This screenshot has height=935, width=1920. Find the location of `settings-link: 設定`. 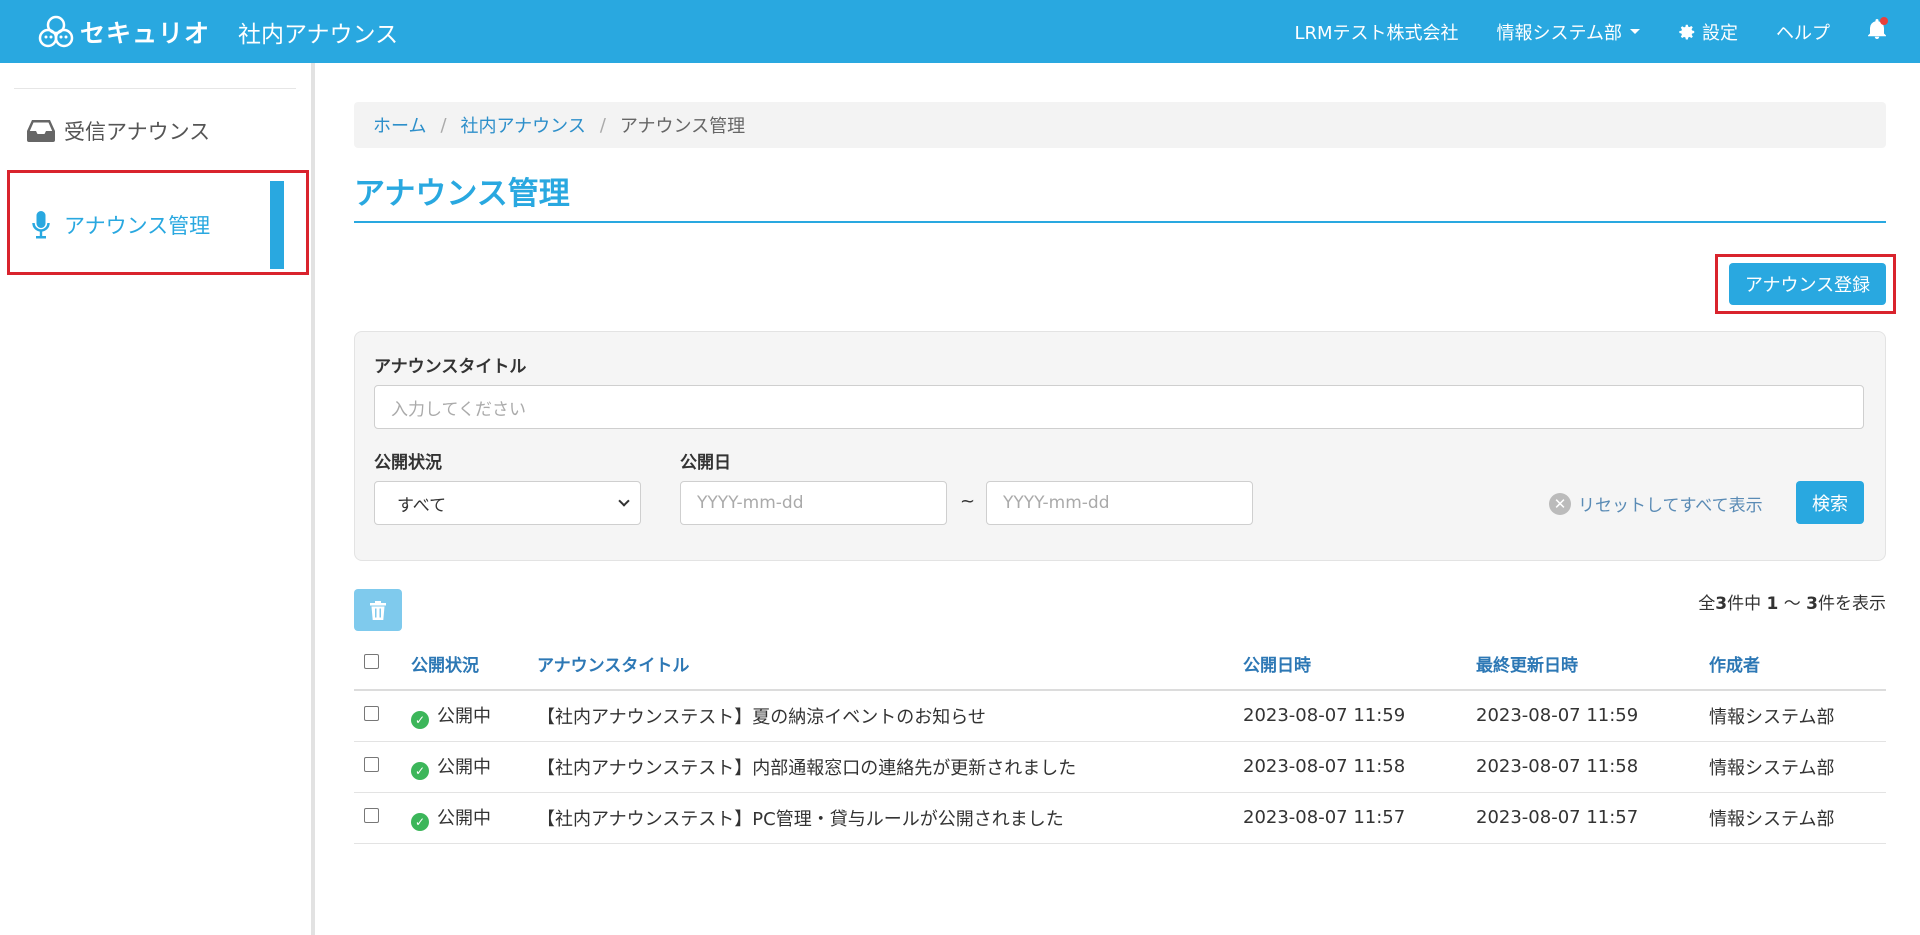

settings-link: 設定 is located at coordinates (1708, 32).